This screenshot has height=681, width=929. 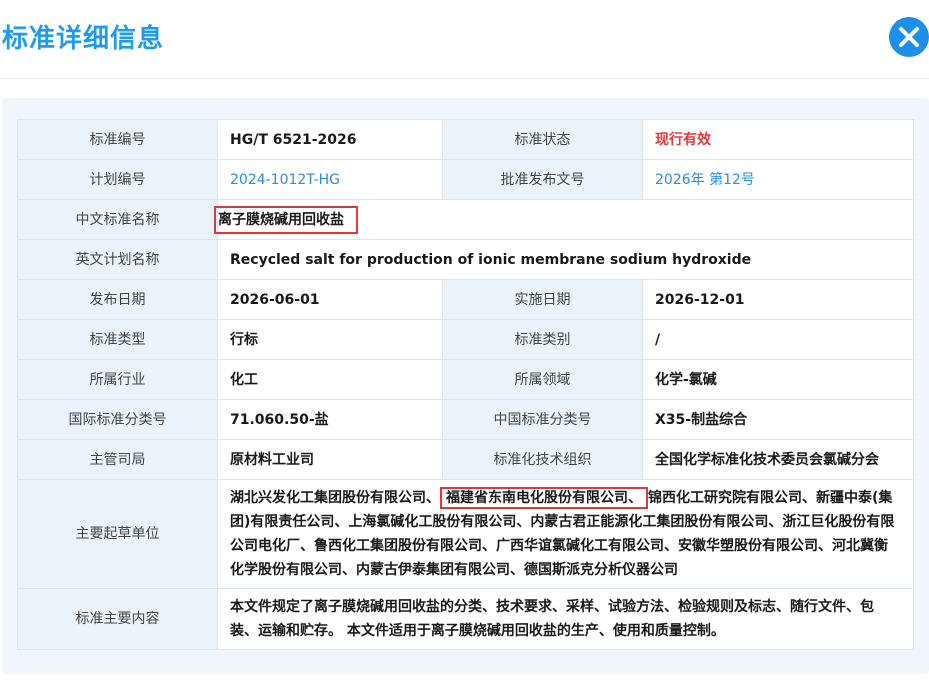 I want to click on label-standard-type: 标准类型, so click(x=117, y=339).